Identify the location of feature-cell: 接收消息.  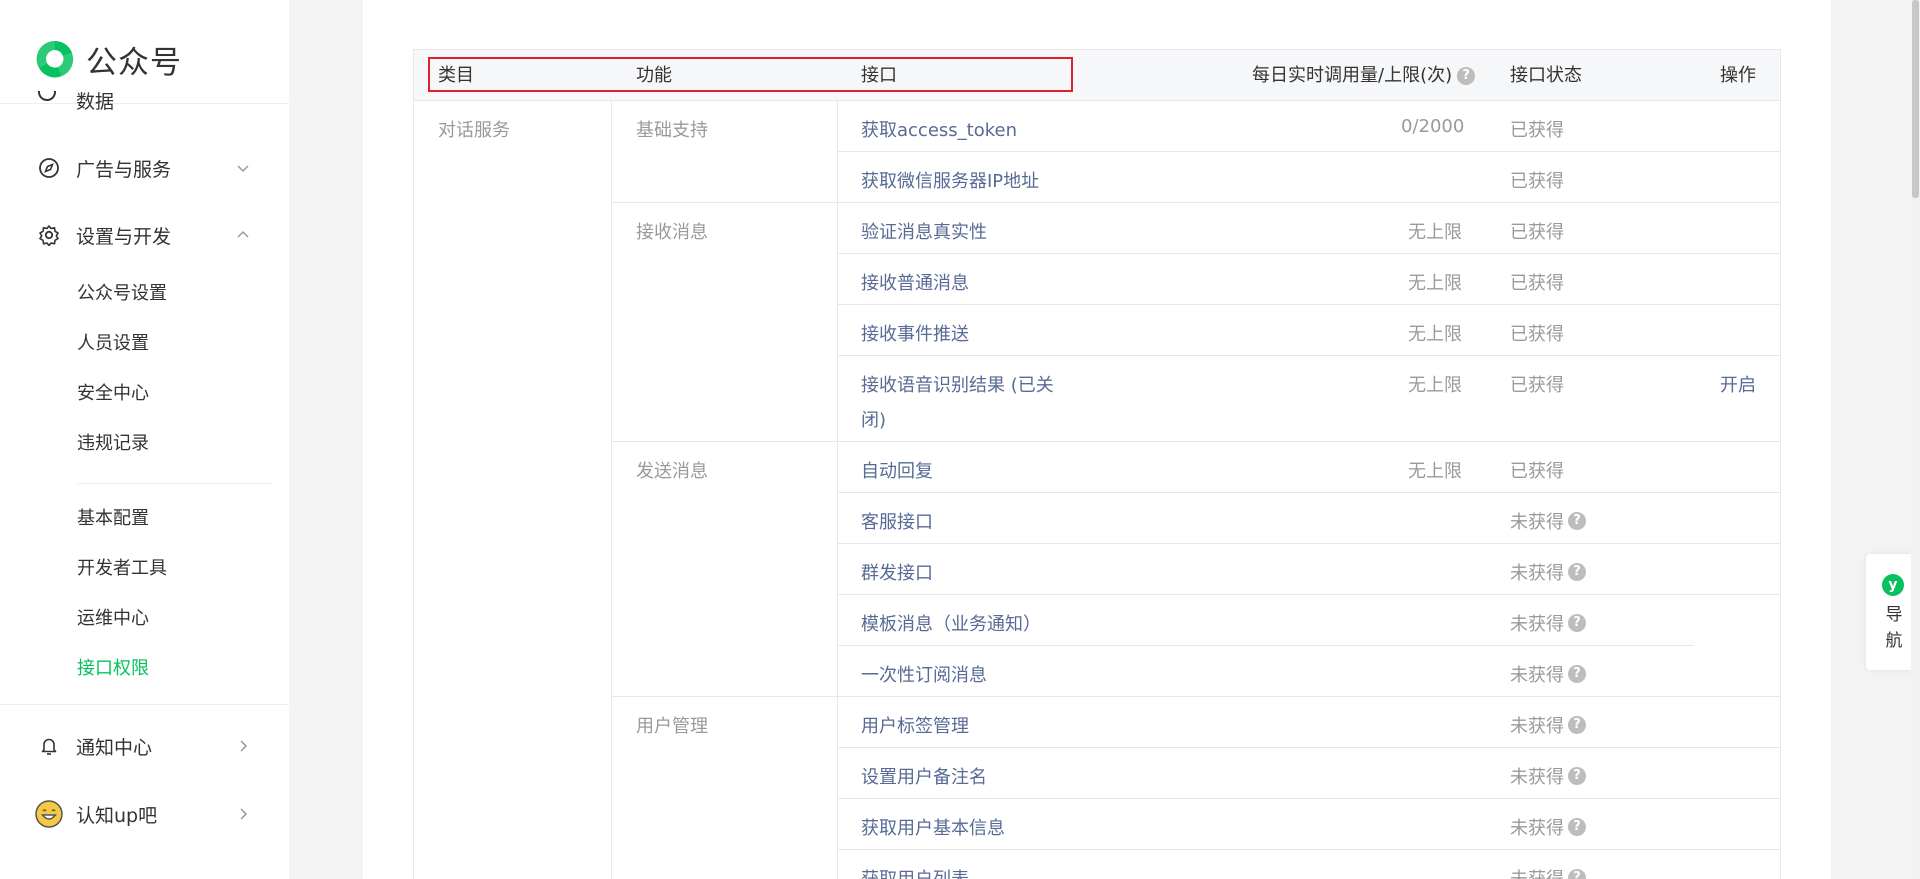
(672, 232).